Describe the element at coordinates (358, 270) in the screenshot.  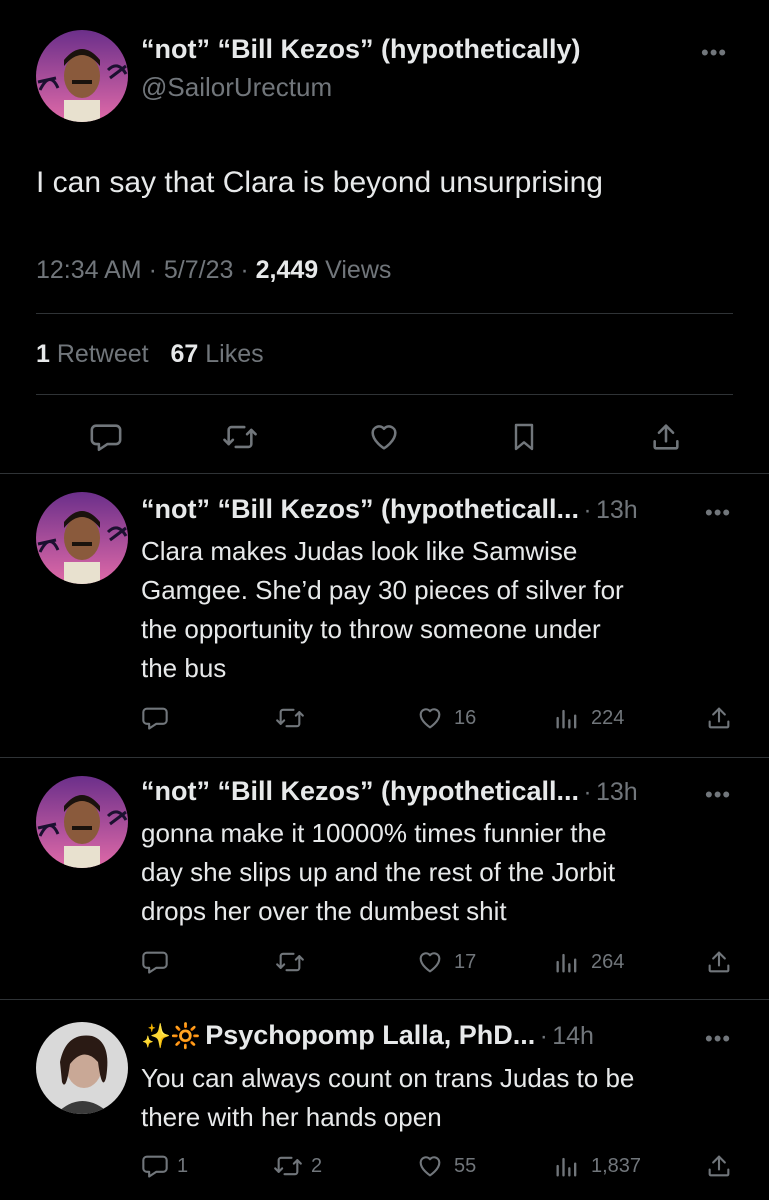
I see `views-label: Views` at that location.